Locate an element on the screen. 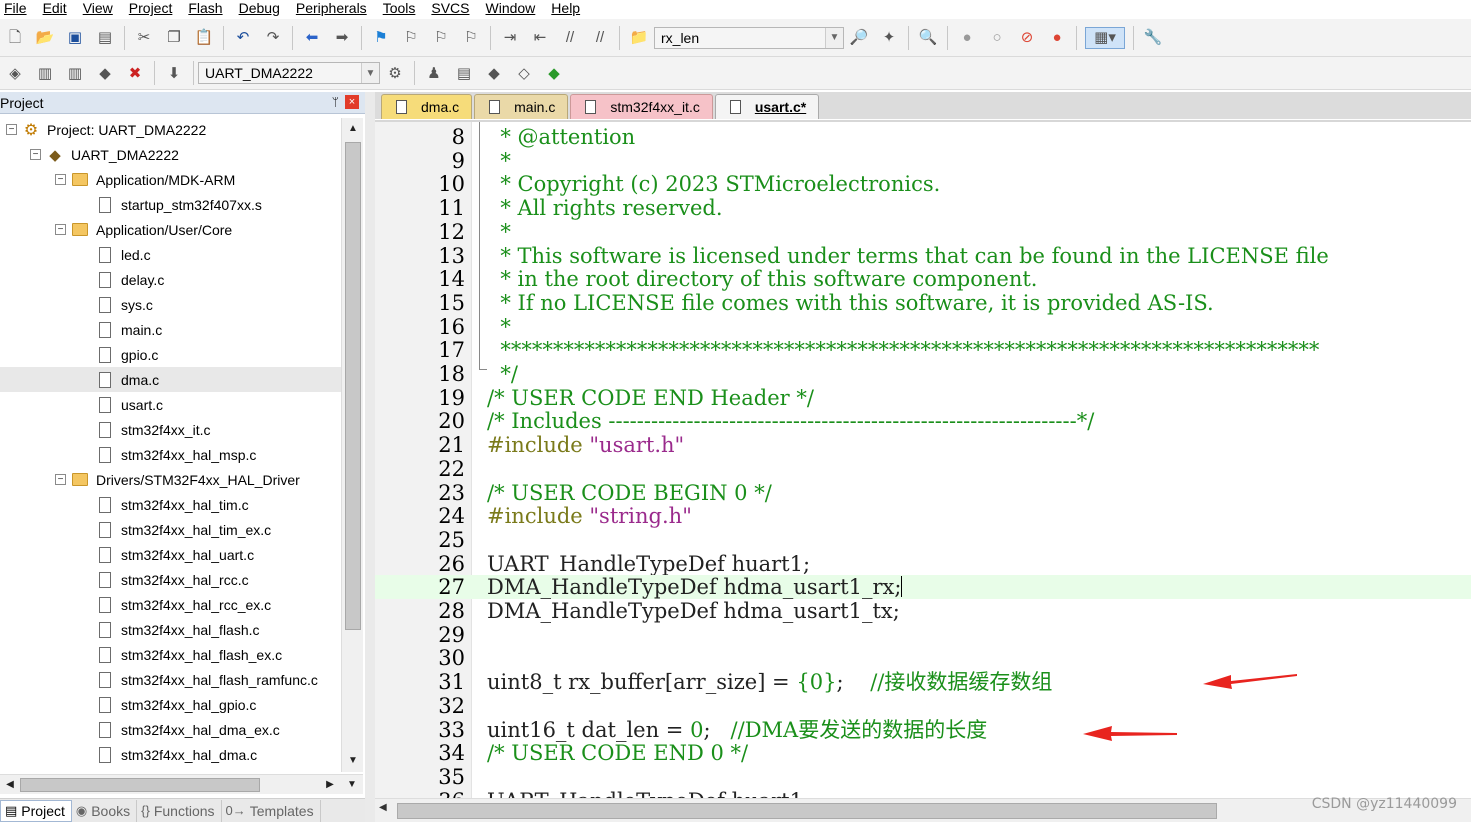 Image resolution: width=1471 pixels, height=822 pixels. tree-item: stm32f4xx_it.c is located at coordinates (170, 429).